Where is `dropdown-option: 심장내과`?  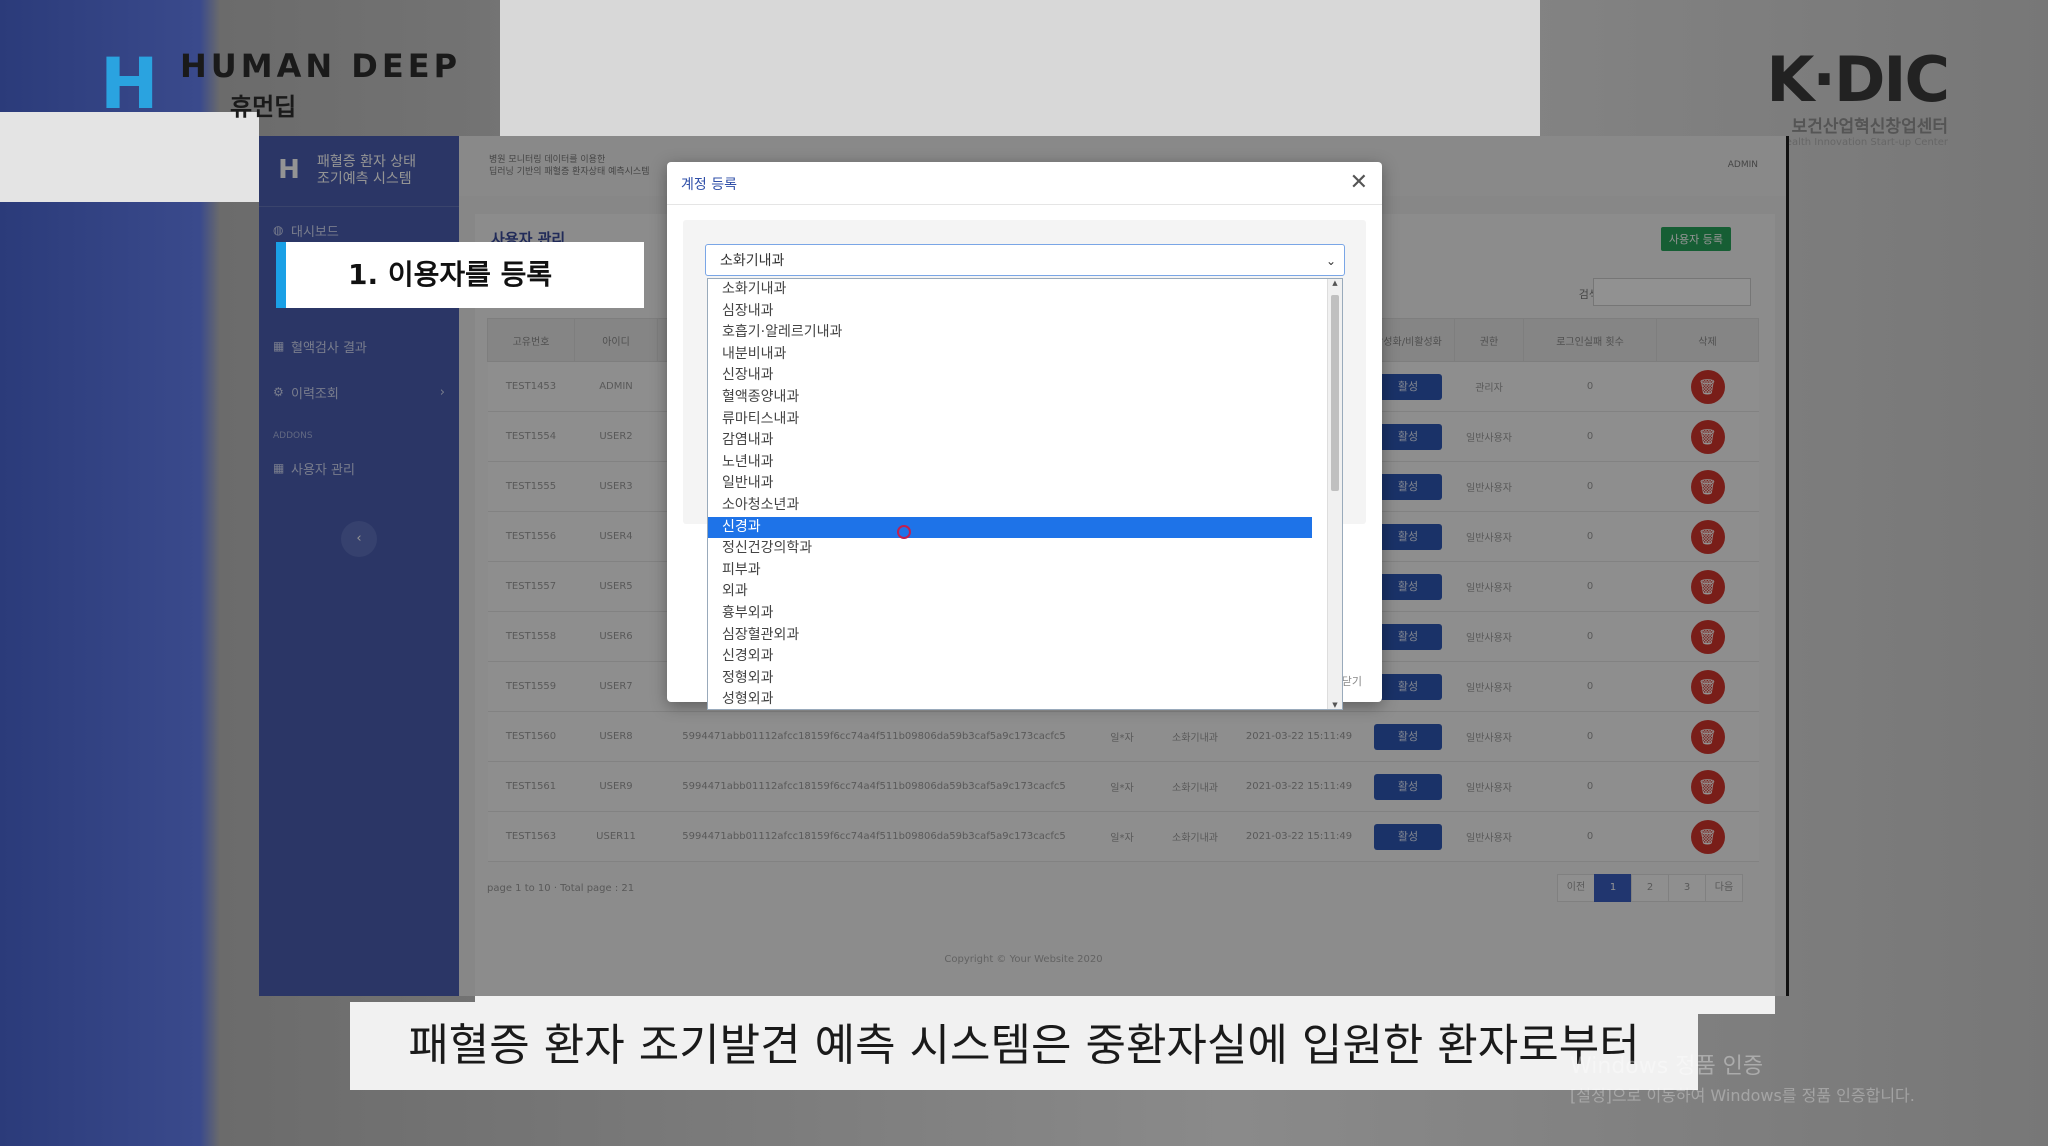 dropdown-option: 심장내과 is located at coordinates (1010, 312).